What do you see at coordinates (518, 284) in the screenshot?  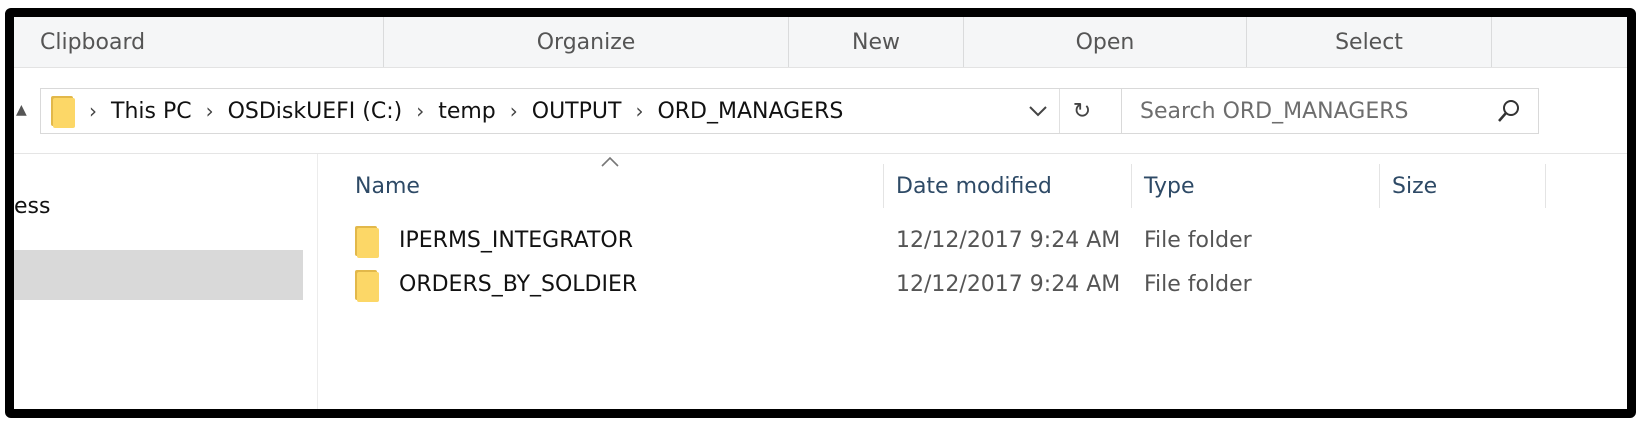 I see `file-name: ORDERS_BY_SOLDIER` at bounding box center [518, 284].